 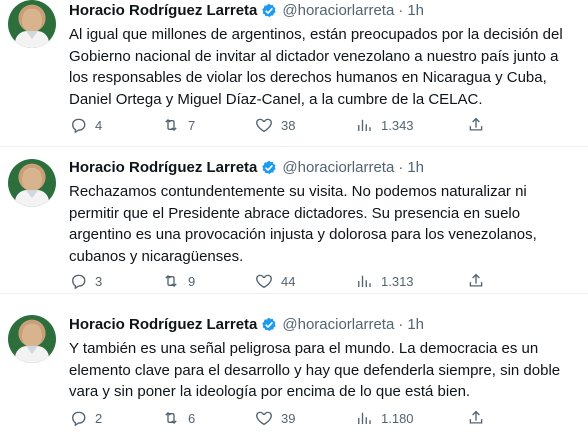 I want to click on reply-button: 4, so click(x=115, y=125).